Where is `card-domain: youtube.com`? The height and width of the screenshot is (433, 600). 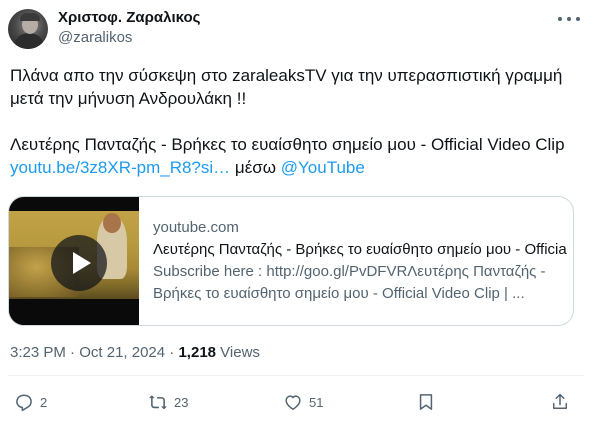
card-domain: youtube.com is located at coordinates (196, 227).